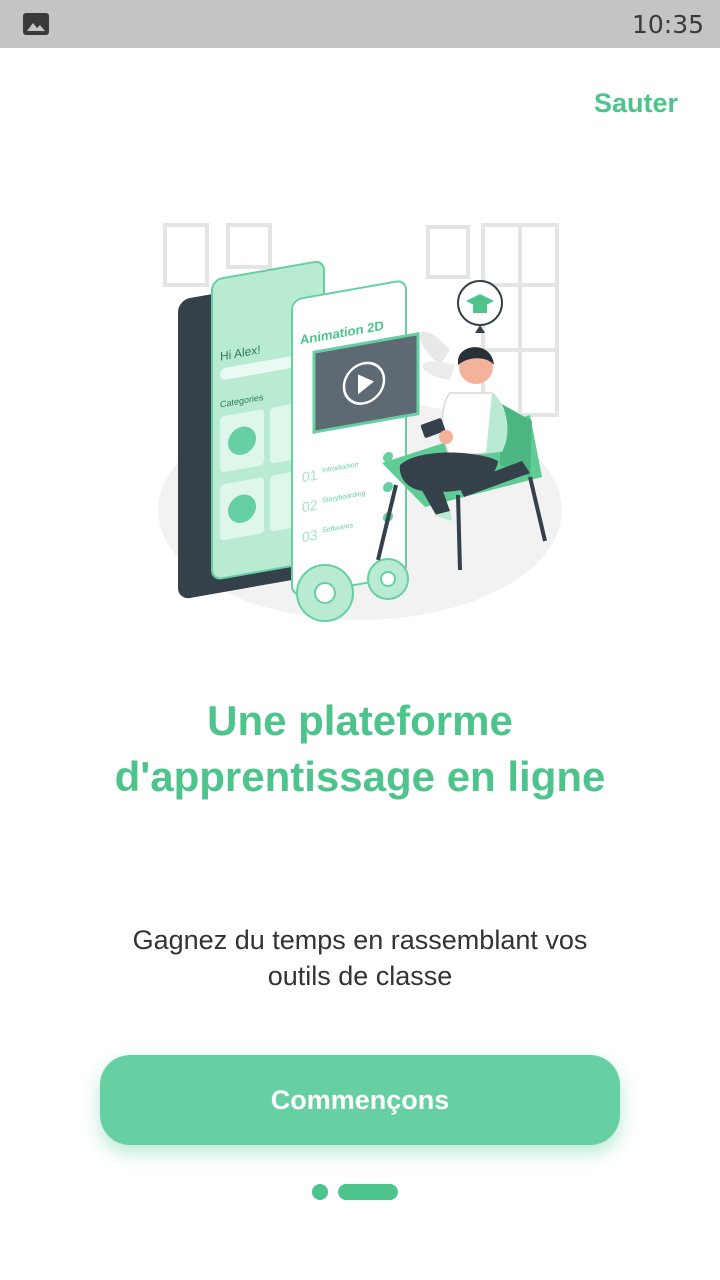 Image resolution: width=720 pixels, height=1280 pixels. I want to click on page-indicator, so click(355, 1192).